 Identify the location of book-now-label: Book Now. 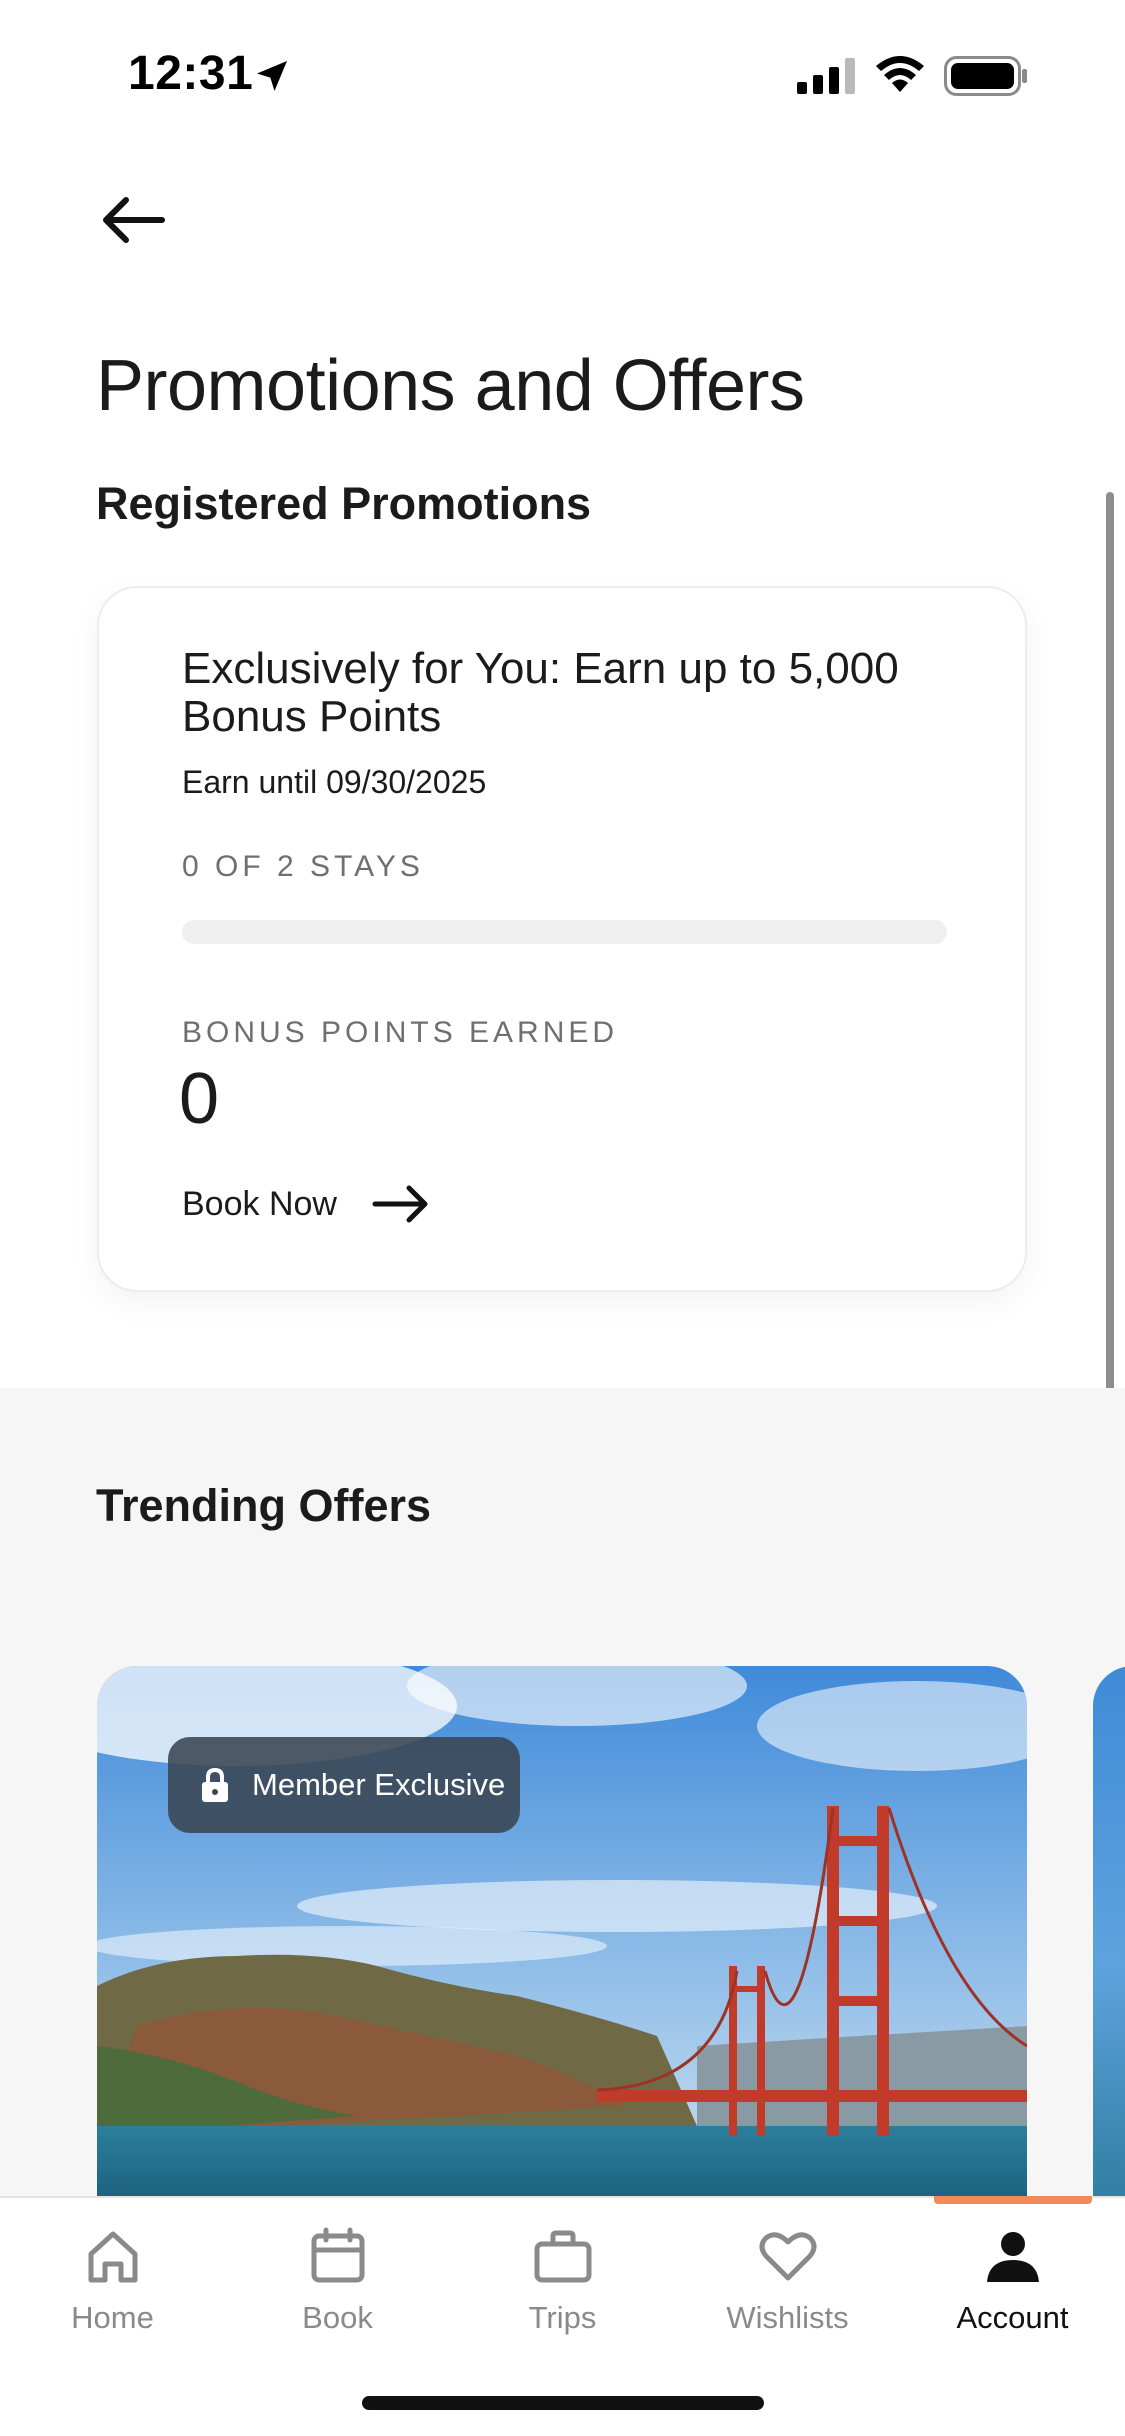
(259, 1203).